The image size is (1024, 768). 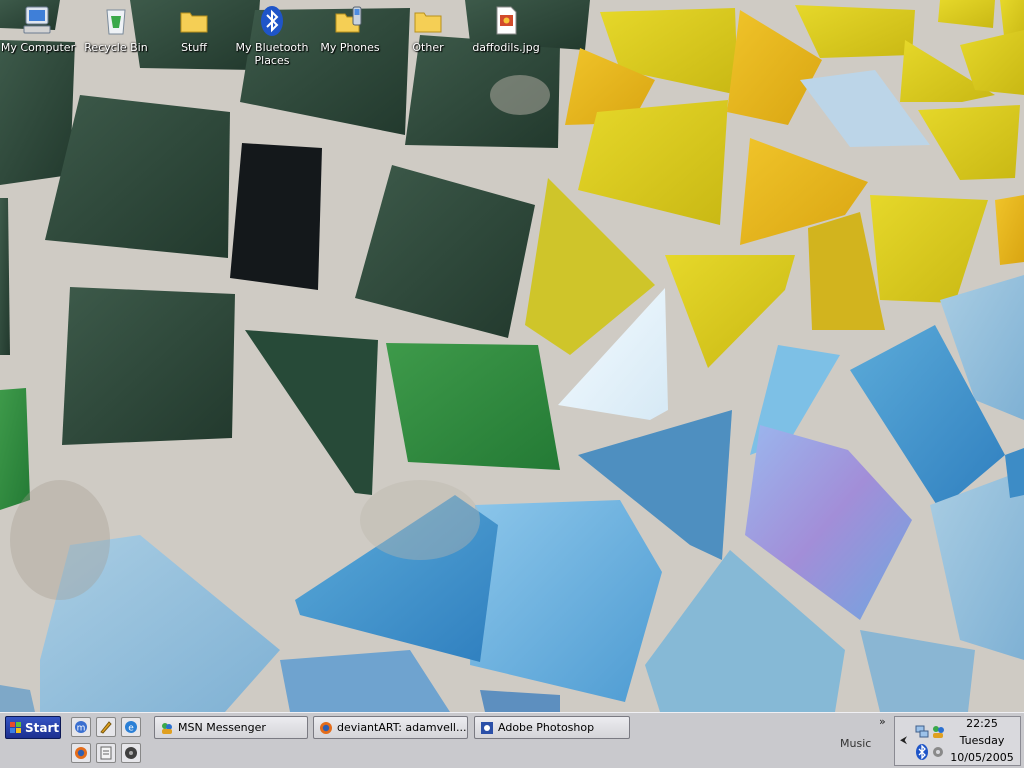 I want to click on internet-explorer-launch-icon: e, so click(x=131, y=727).